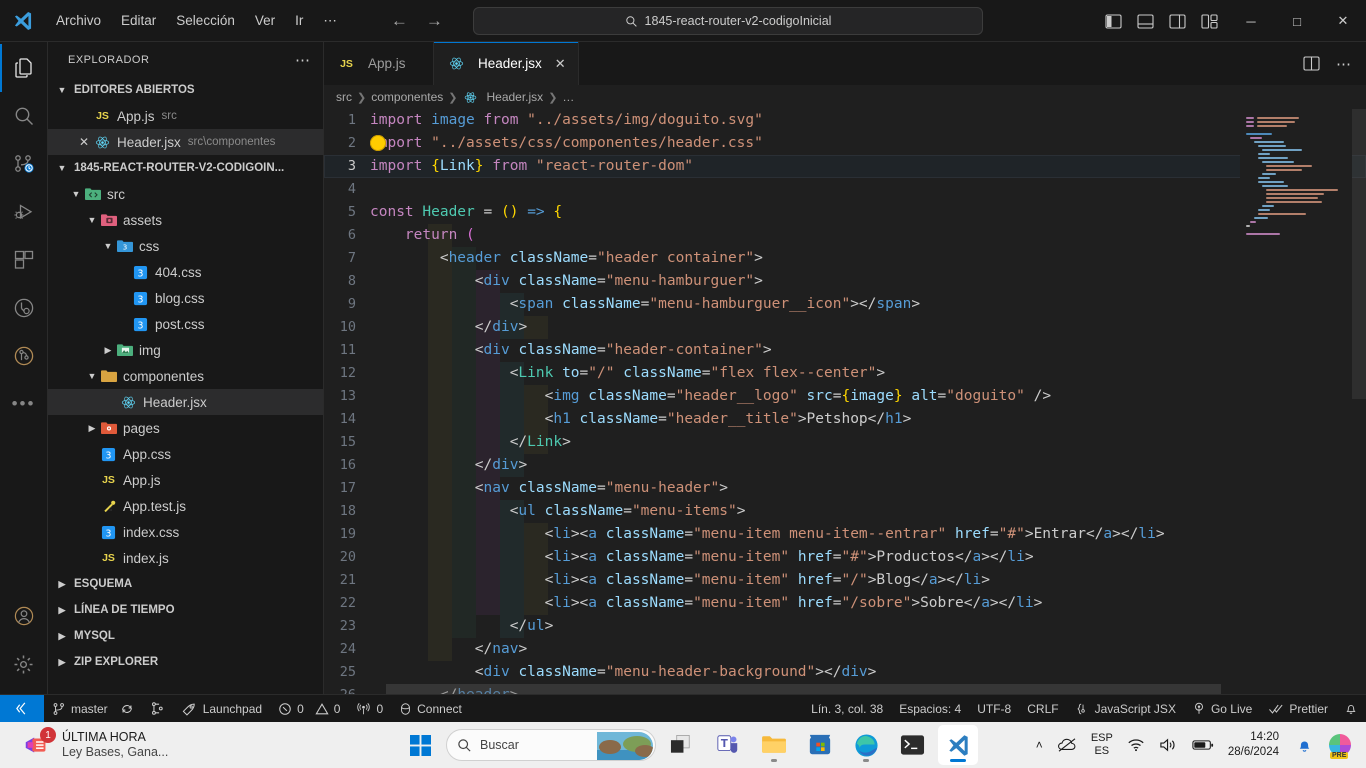 The height and width of the screenshot is (768, 1366). I want to click on status-connect: Connect, so click(430, 709).